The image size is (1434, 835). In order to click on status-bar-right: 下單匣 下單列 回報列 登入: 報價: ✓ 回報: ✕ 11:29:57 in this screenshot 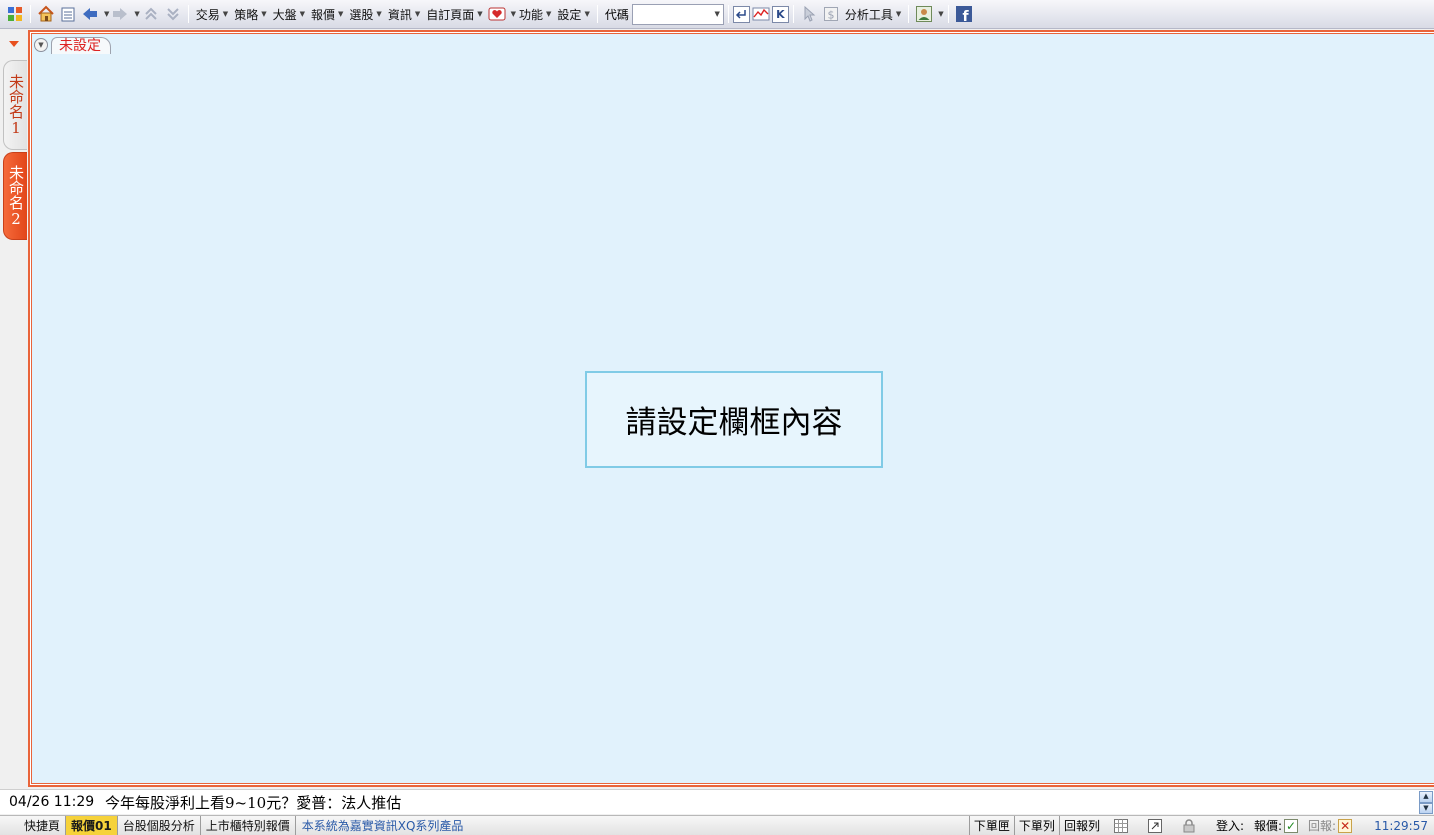, I will do `click(1201, 825)`.